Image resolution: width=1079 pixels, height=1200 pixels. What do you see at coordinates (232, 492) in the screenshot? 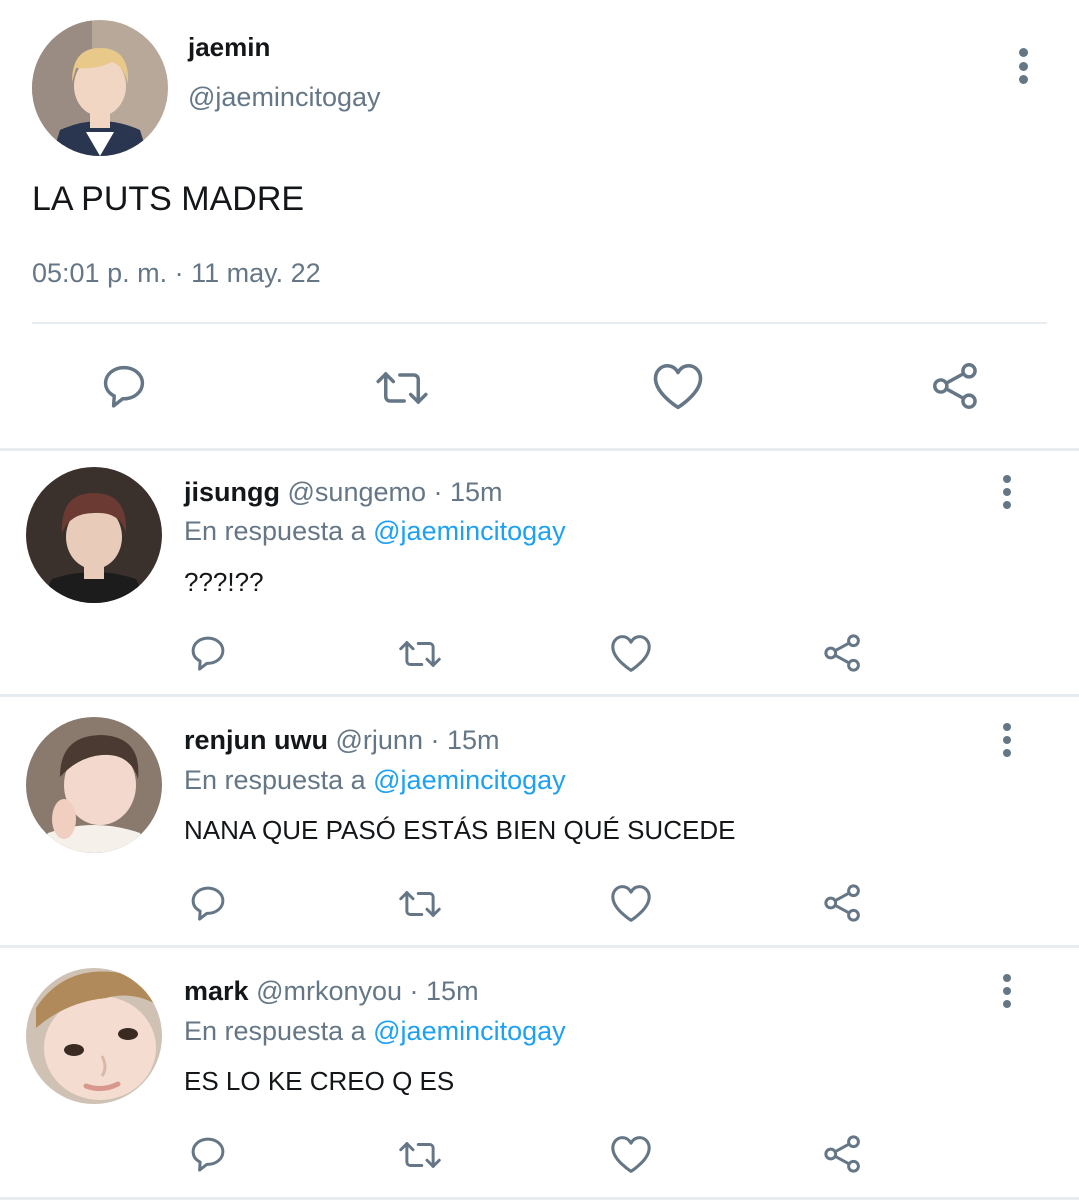
I see `author-name: jisungg` at bounding box center [232, 492].